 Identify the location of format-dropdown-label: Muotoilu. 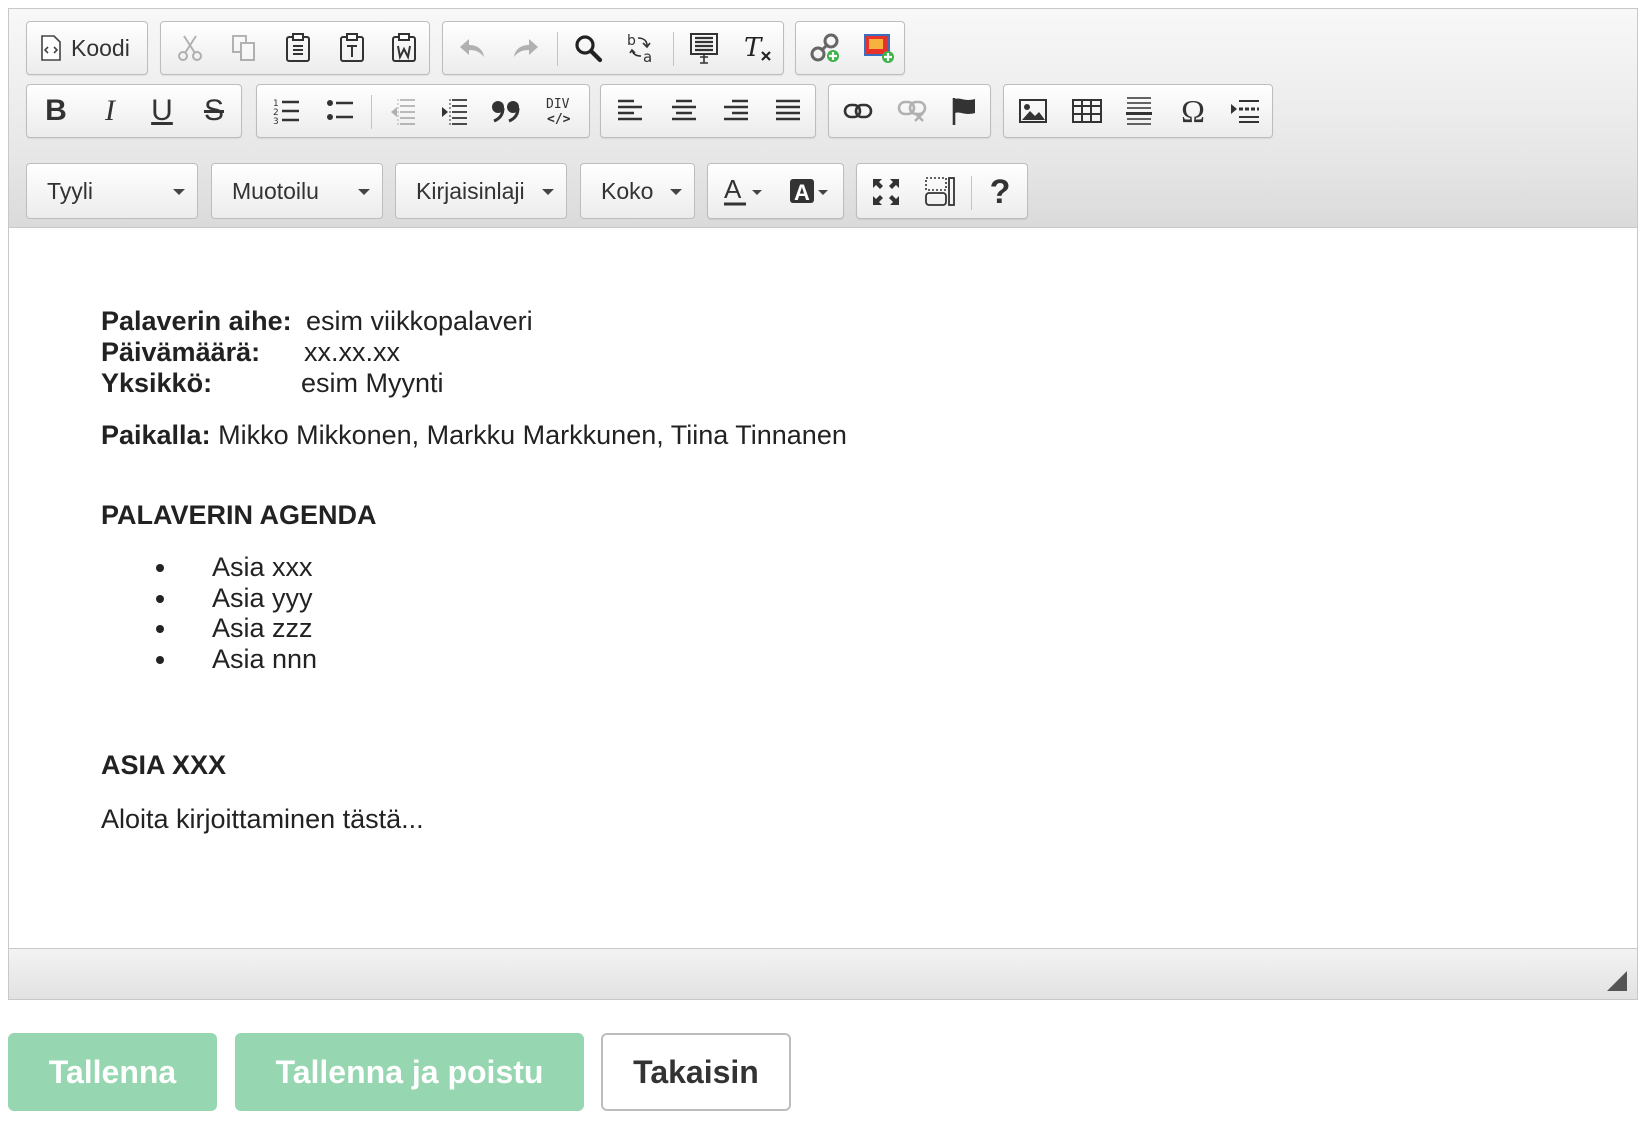
(275, 190).